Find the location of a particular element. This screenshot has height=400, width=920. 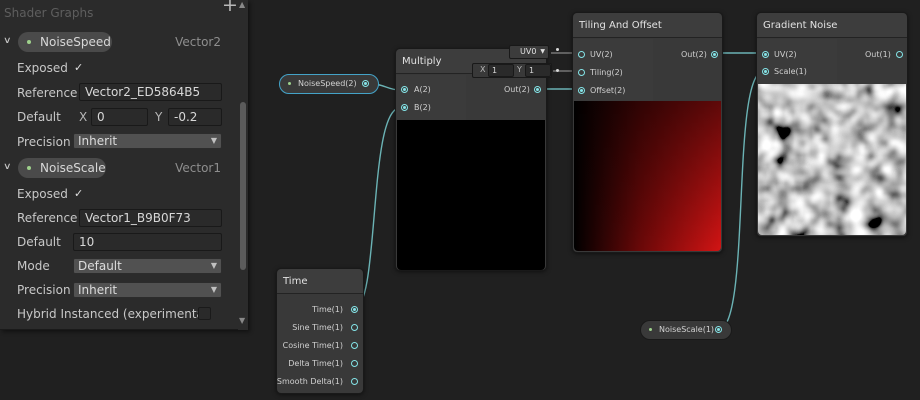

property-pill-noisespeed: NoiseSpeed is located at coordinates (65, 42).